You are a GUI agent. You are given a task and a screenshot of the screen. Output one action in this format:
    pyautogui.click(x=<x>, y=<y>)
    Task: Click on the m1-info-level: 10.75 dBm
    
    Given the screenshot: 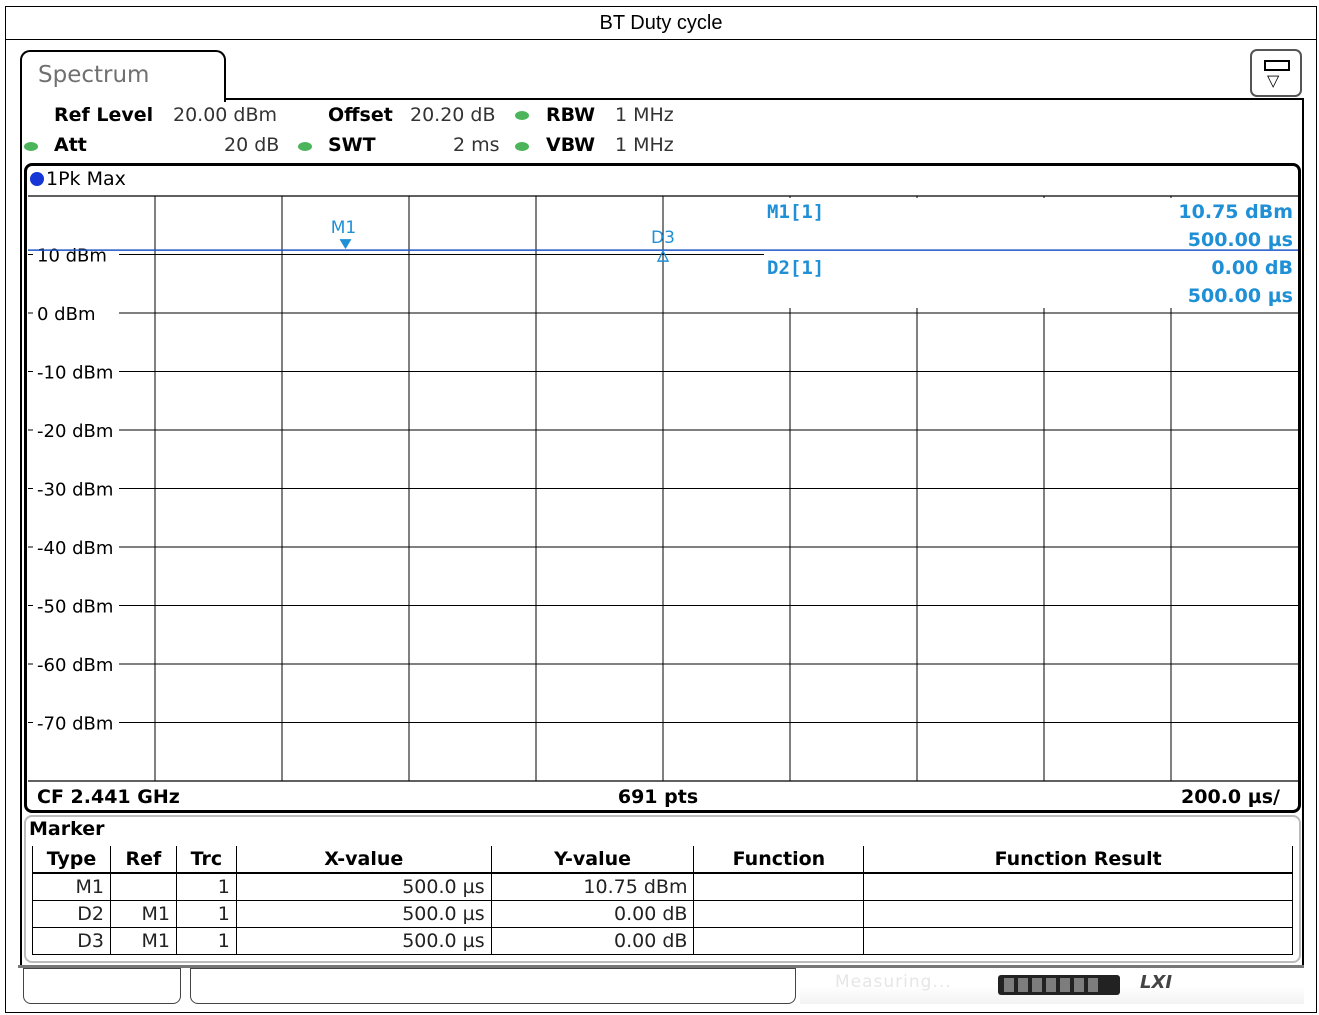 What is the action you would take?
    pyautogui.click(x=1235, y=212)
    